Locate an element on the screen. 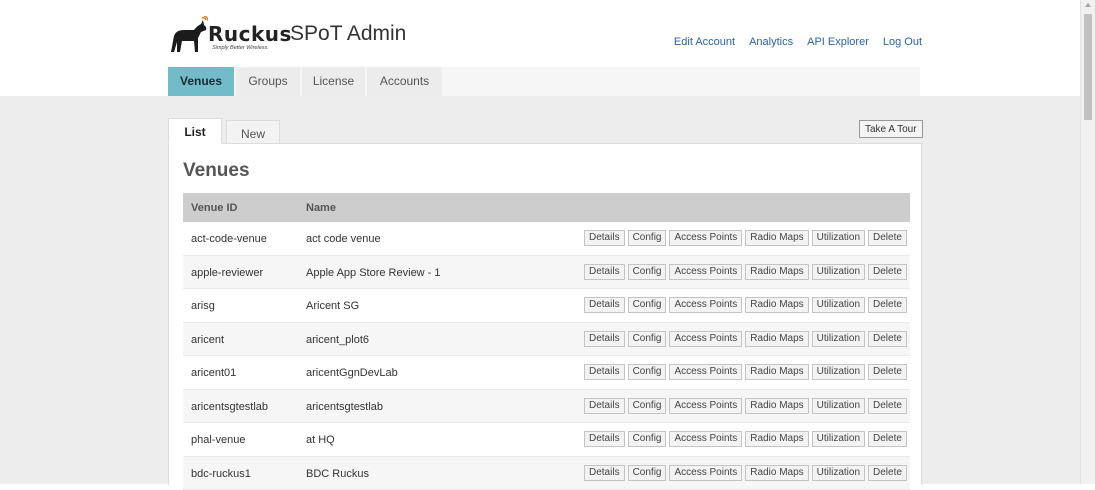 This screenshot has height=490, width=1095. main-nav: Venues Groups License Accounts is located at coordinates (544, 81).